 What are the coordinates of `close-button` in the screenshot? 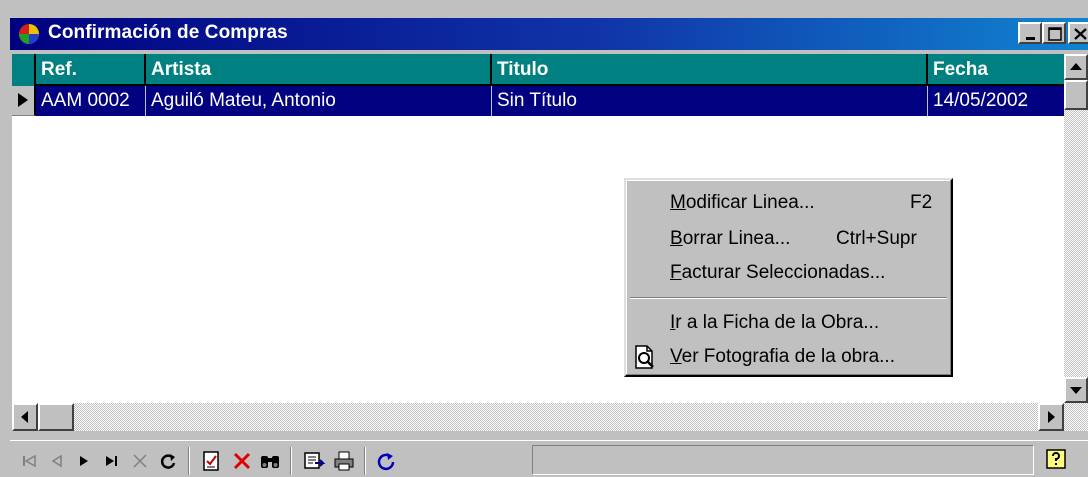 It's located at (1078, 33).